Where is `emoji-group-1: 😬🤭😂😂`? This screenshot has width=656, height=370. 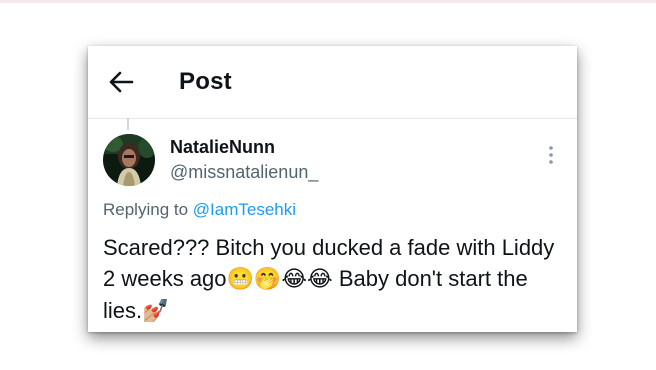
emoji-group-1: 😬🤭😂😂 is located at coordinates (279, 279).